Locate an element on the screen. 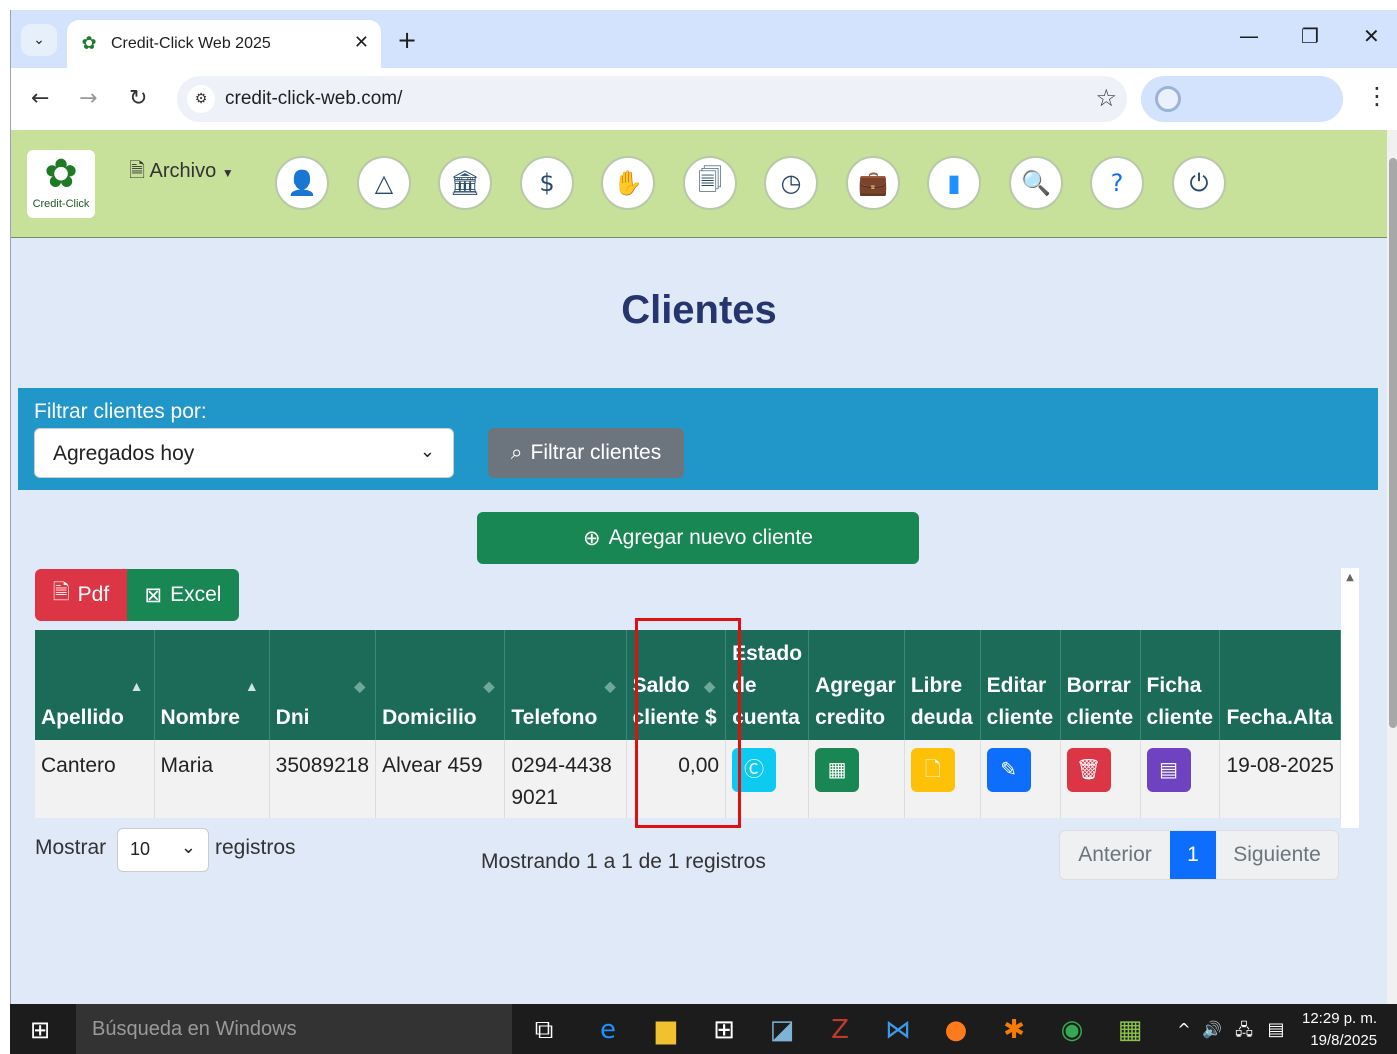 Image resolution: width=1397 pixels, height=1054 pixels. tab-search-button: ⌄ is located at coordinates (39, 40).